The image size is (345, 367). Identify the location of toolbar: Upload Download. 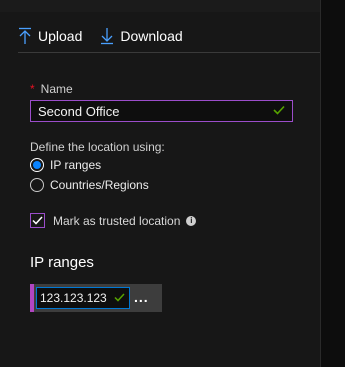
(100, 36).